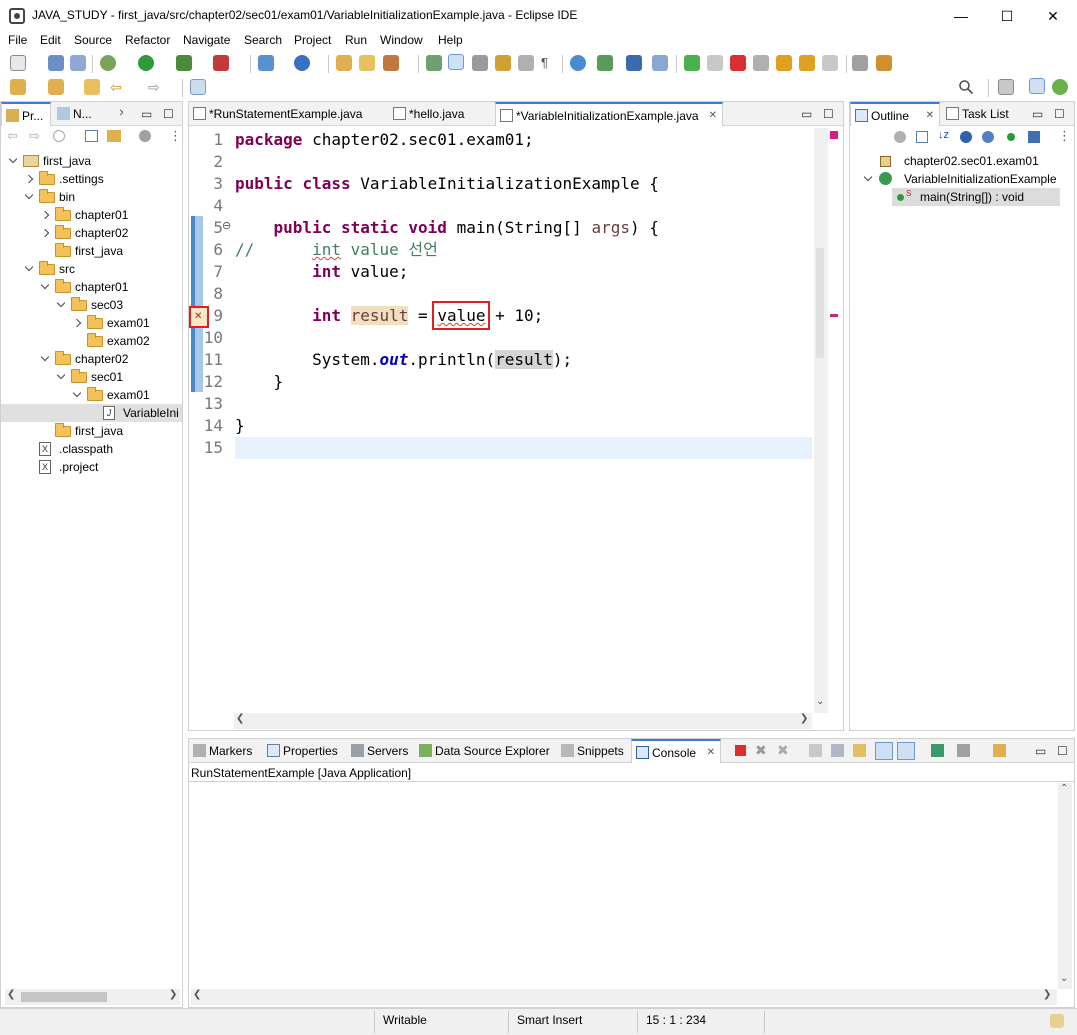 This screenshot has height=1035, width=1077. Describe the element at coordinates (403, 360) in the screenshot. I see `code-line: System.out.println(result);` at that location.